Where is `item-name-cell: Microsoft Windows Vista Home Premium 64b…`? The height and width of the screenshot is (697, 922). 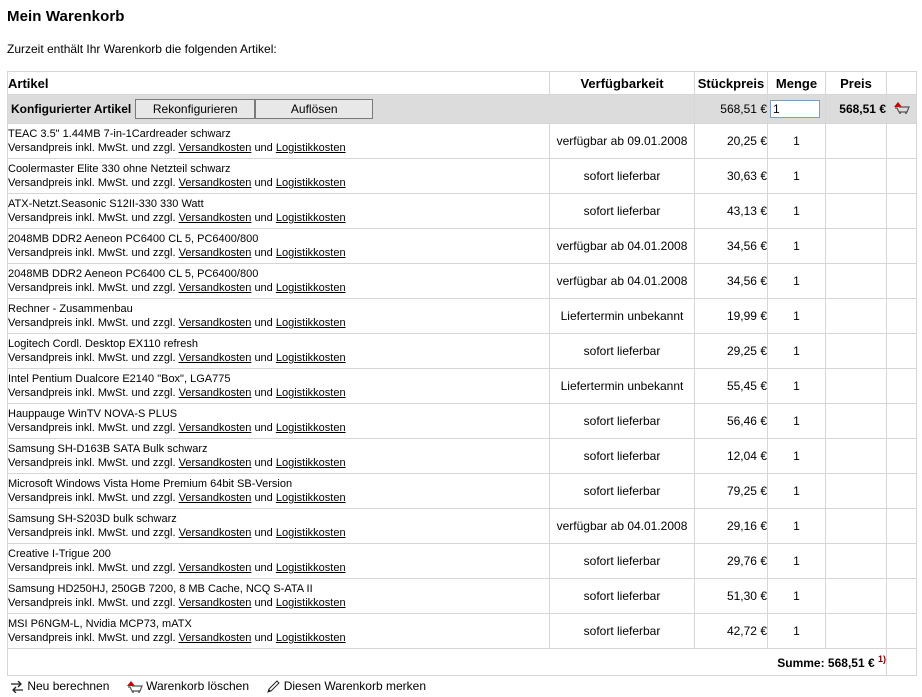 item-name-cell: Microsoft Windows Vista Home Premium 64b… is located at coordinates (278, 491).